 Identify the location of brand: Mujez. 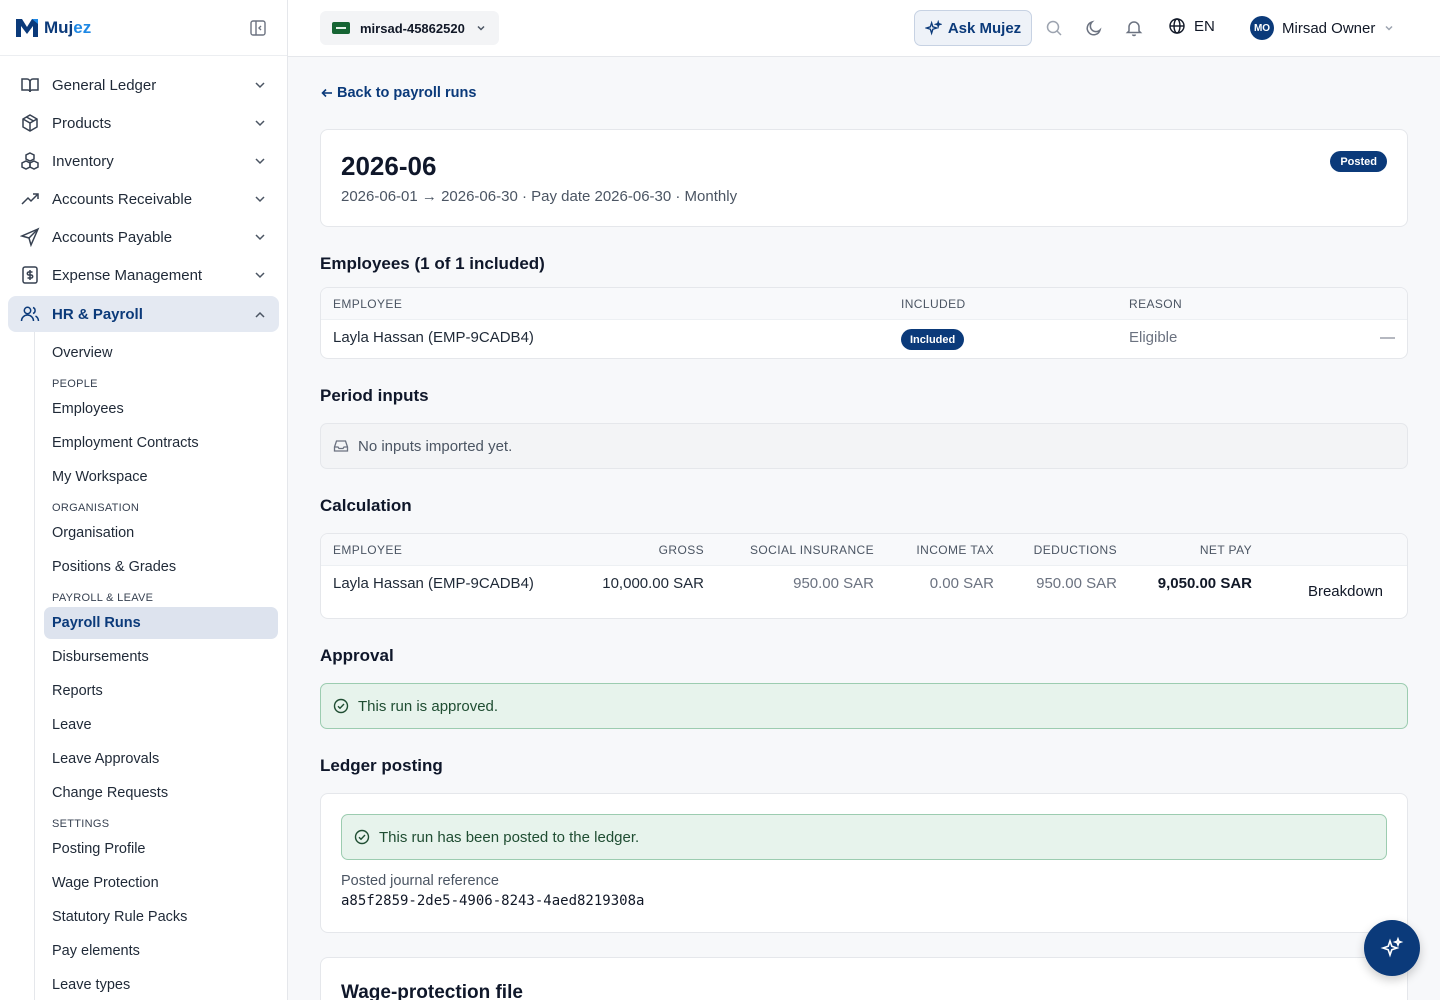
(143, 28).